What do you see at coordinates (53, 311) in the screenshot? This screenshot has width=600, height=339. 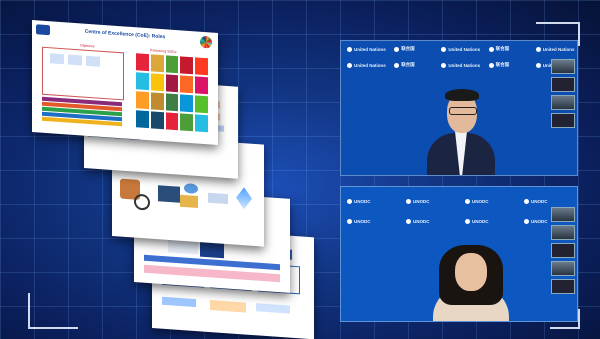 I see `corner-frame-bottom-left` at bounding box center [53, 311].